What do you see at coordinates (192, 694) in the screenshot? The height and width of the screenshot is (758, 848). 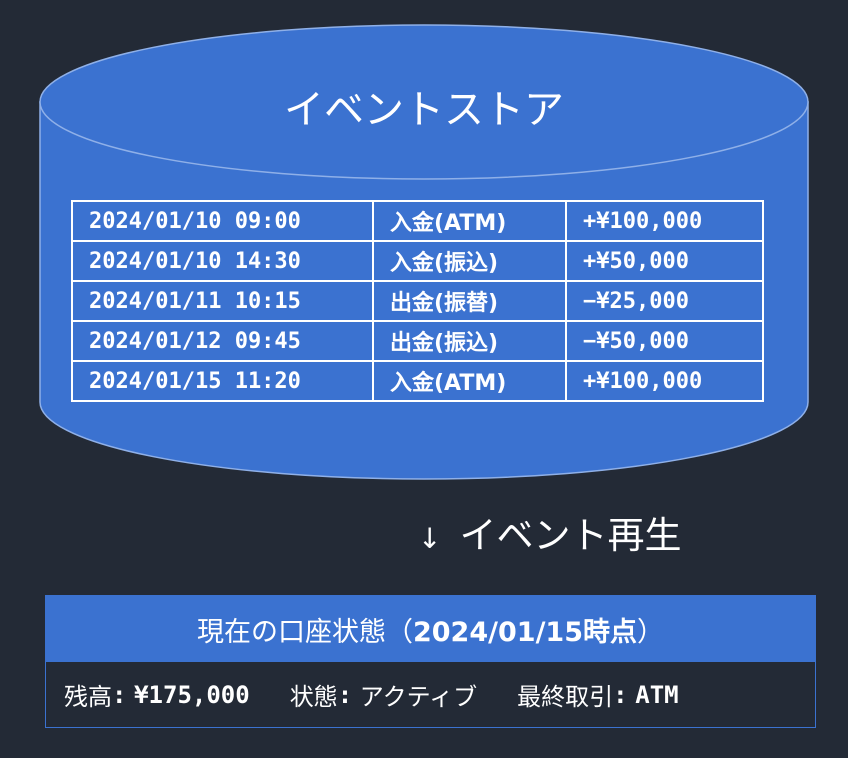 I see `balance-value: ¥175,000` at bounding box center [192, 694].